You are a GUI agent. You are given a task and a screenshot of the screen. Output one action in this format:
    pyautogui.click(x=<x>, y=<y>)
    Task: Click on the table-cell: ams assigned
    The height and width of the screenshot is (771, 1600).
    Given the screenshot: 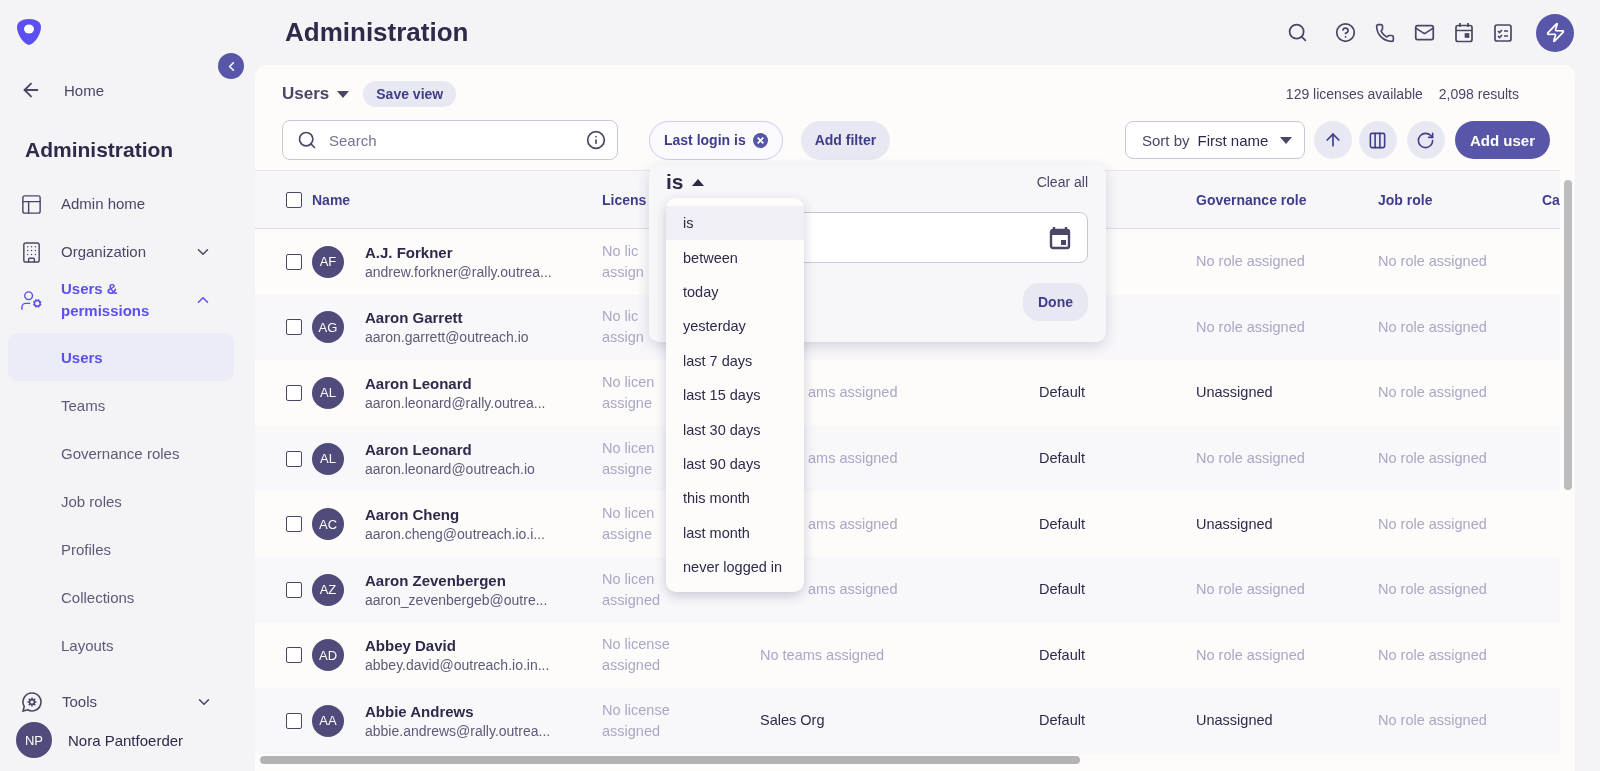 What is the action you would take?
    pyautogui.click(x=853, y=392)
    